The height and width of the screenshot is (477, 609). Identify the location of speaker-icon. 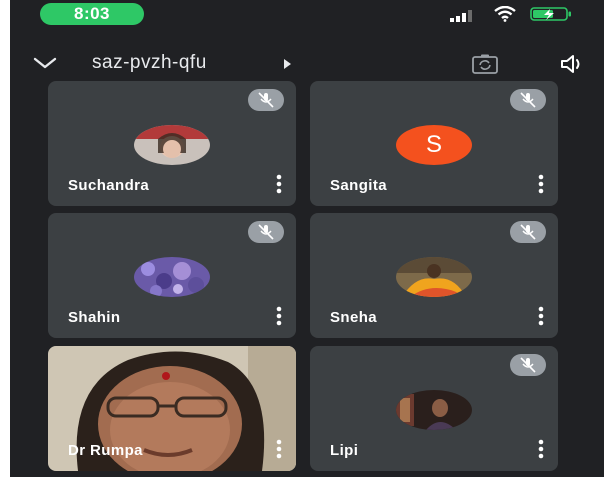
(572, 64).